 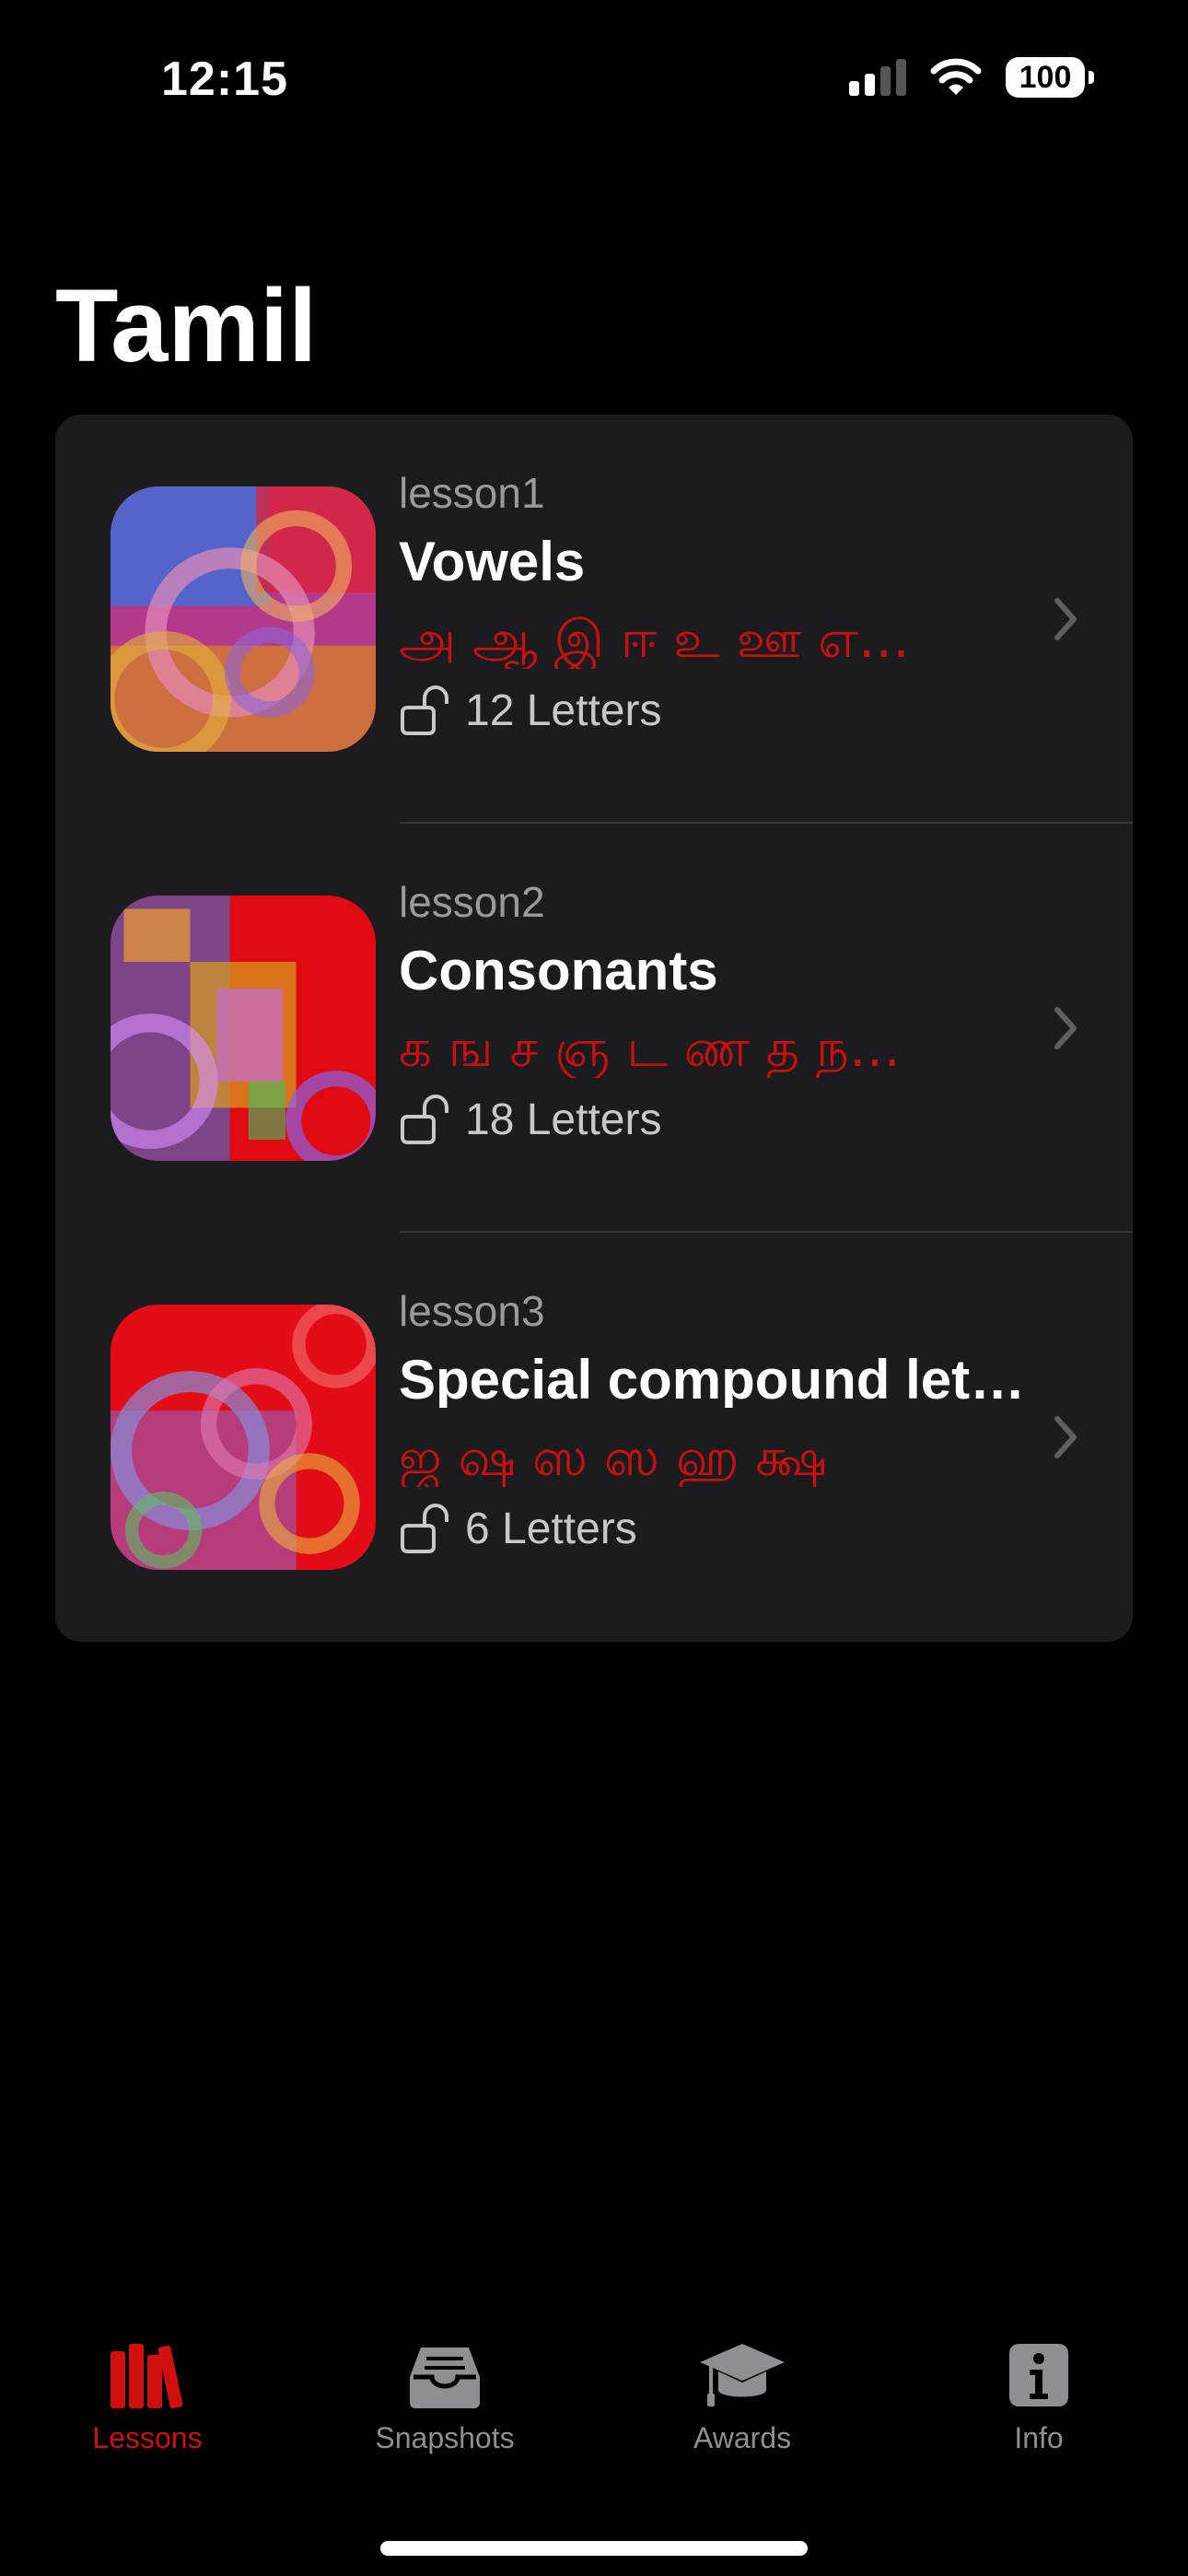 I want to click on cellular-signal-icon, so click(x=877, y=77).